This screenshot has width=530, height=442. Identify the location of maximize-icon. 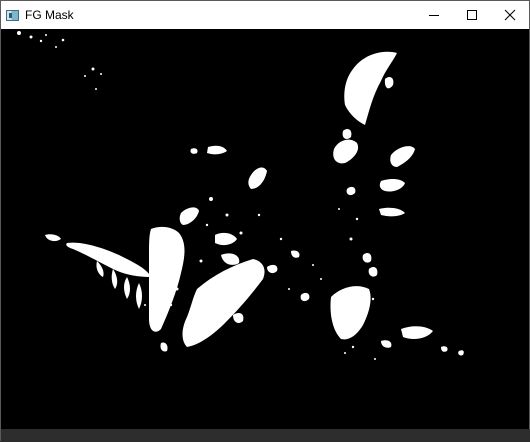
(472, 15).